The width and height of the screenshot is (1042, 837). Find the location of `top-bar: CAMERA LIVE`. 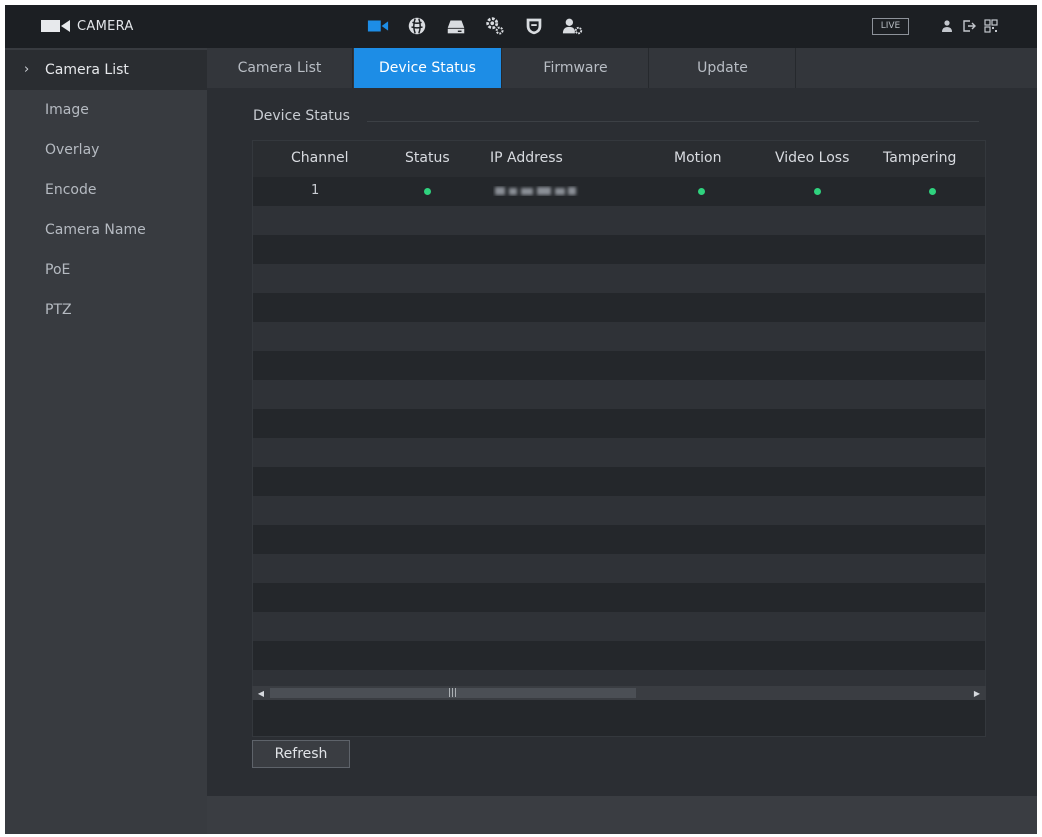

top-bar: CAMERA LIVE is located at coordinates (521, 26).